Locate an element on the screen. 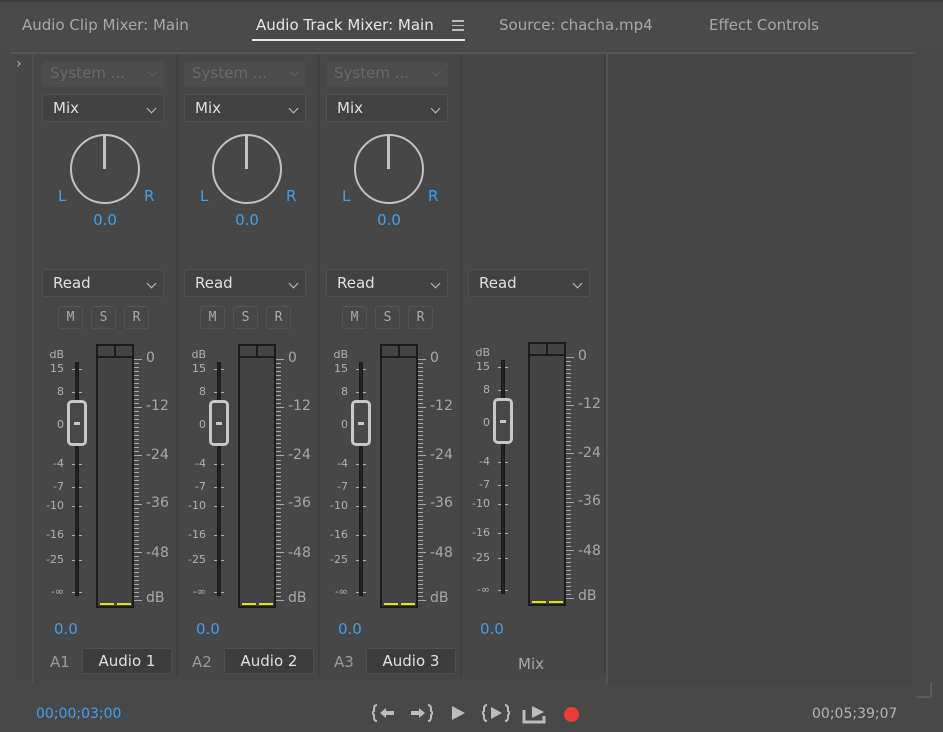 The height and width of the screenshot is (732, 943). effects-expander: › is located at coordinates (22, 369).